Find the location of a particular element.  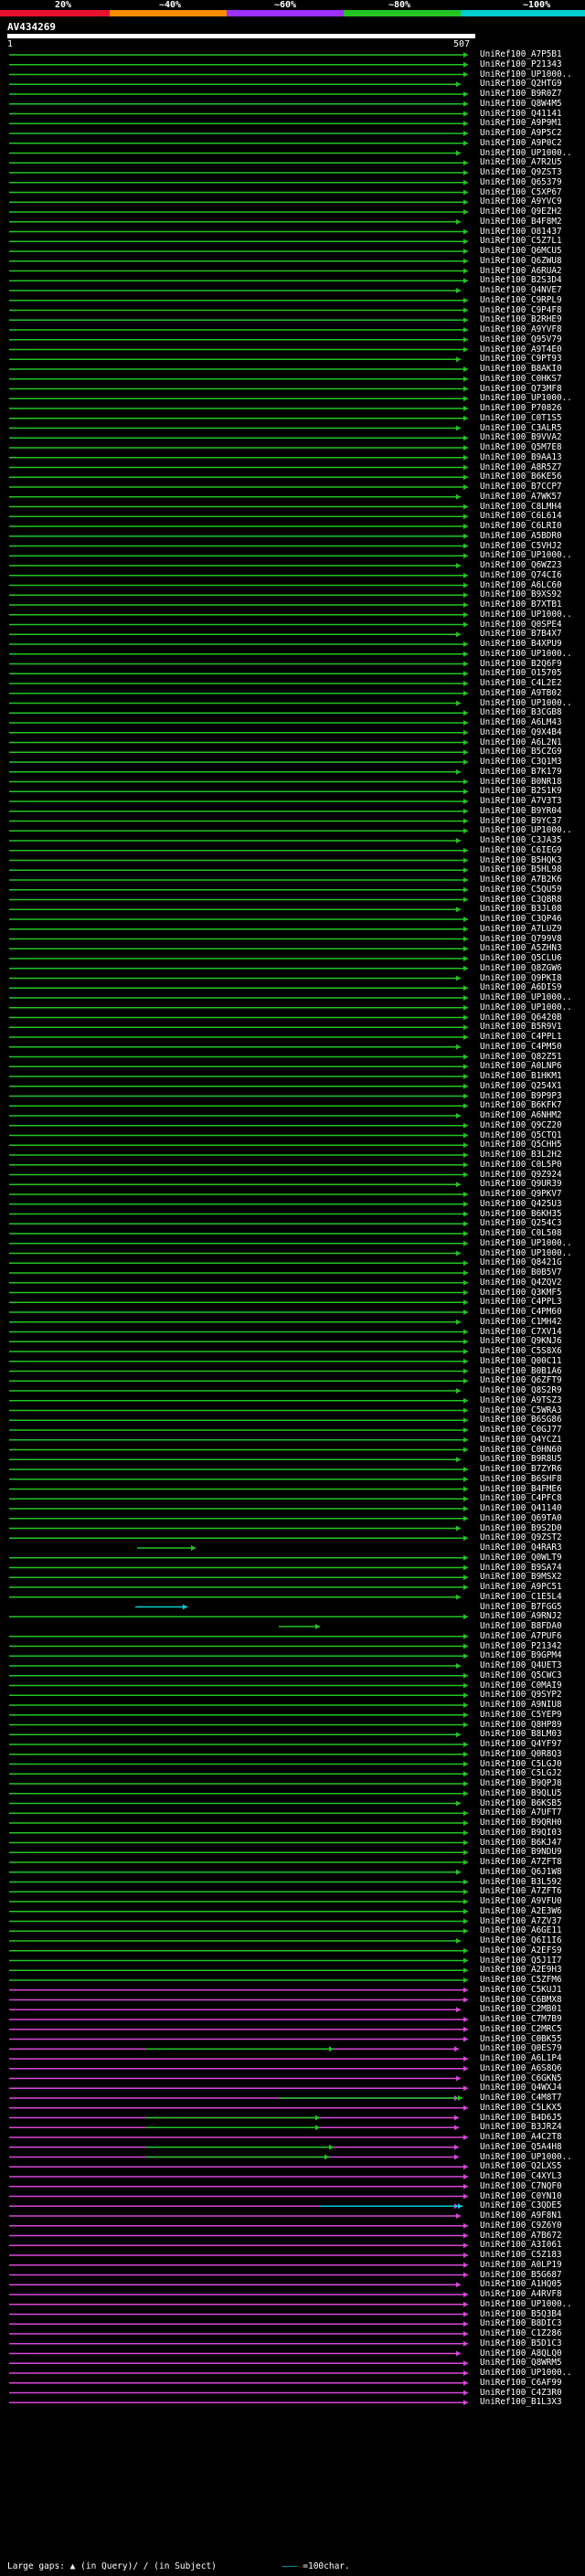

hit-label: UniRef100_B4D6J5 is located at coordinates (521, 2118).